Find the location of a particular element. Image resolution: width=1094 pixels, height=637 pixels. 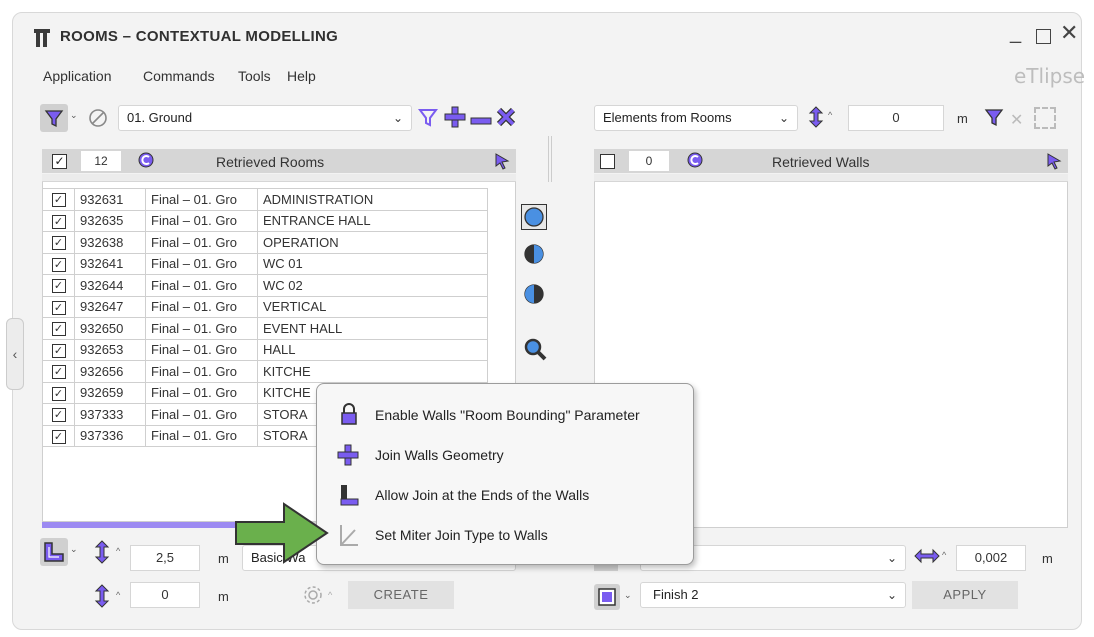

finish-button is located at coordinates (607, 597).